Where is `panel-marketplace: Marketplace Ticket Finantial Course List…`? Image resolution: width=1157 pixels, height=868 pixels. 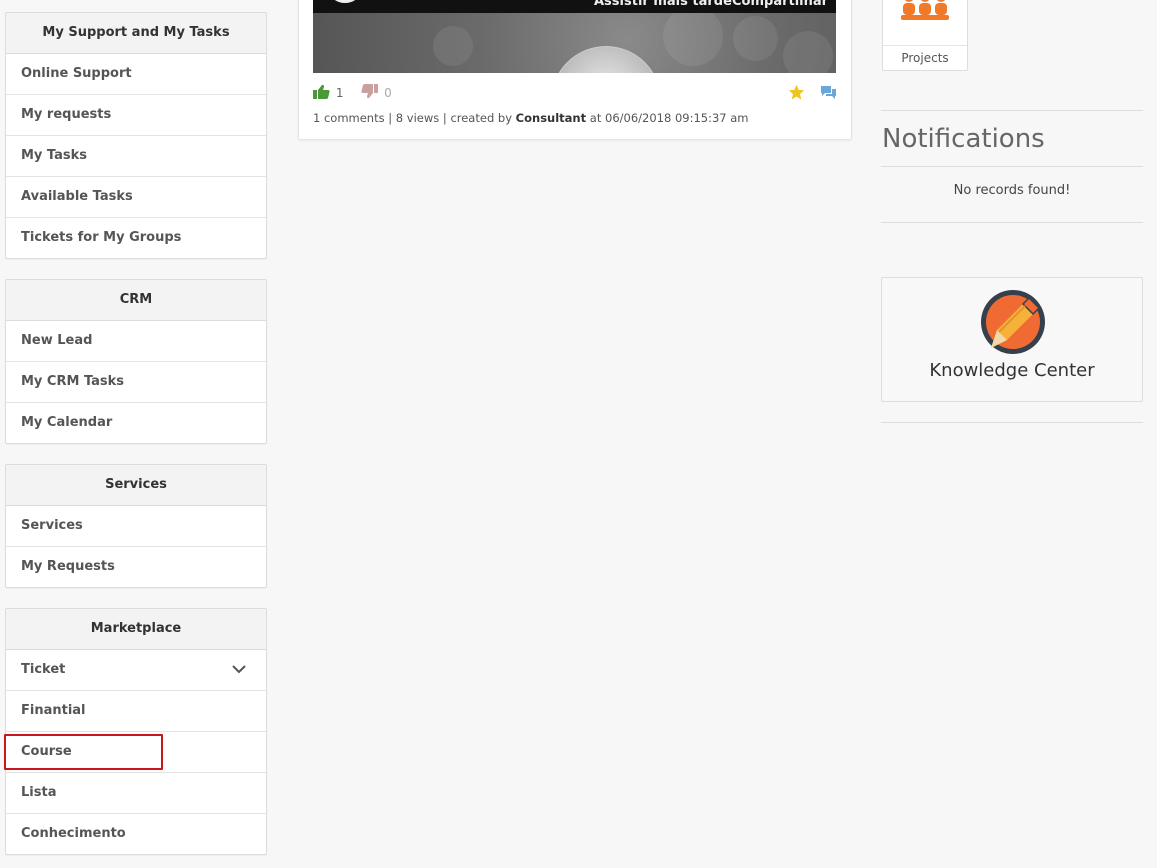
panel-marketplace: Marketplace Ticket Finantial Course List… is located at coordinates (136, 731).